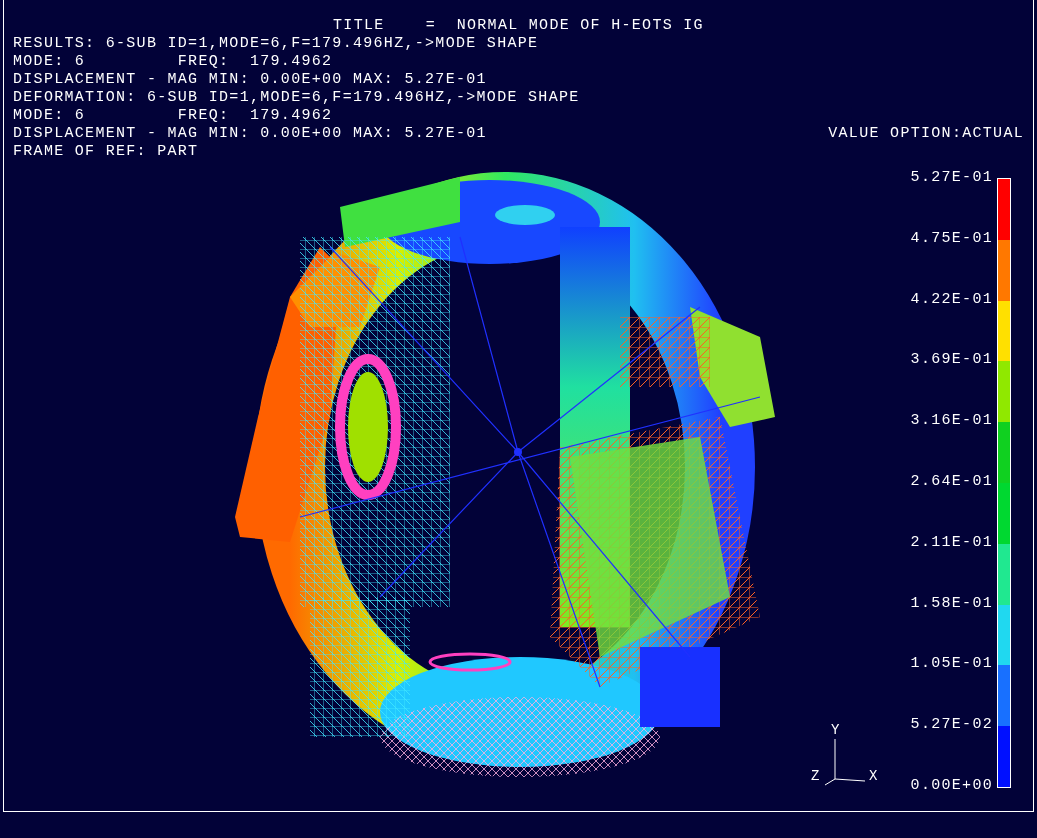 This screenshot has width=1037, height=838. I want to click on legend-value-label: 4.22E-01, so click(951, 299).